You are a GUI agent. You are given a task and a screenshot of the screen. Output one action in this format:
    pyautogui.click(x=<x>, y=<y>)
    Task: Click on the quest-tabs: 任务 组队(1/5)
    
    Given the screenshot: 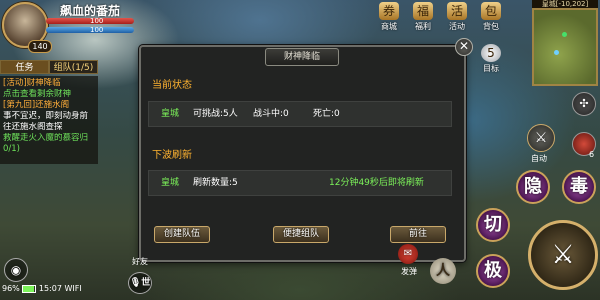 What is the action you would take?
    pyautogui.click(x=49, y=67)
    